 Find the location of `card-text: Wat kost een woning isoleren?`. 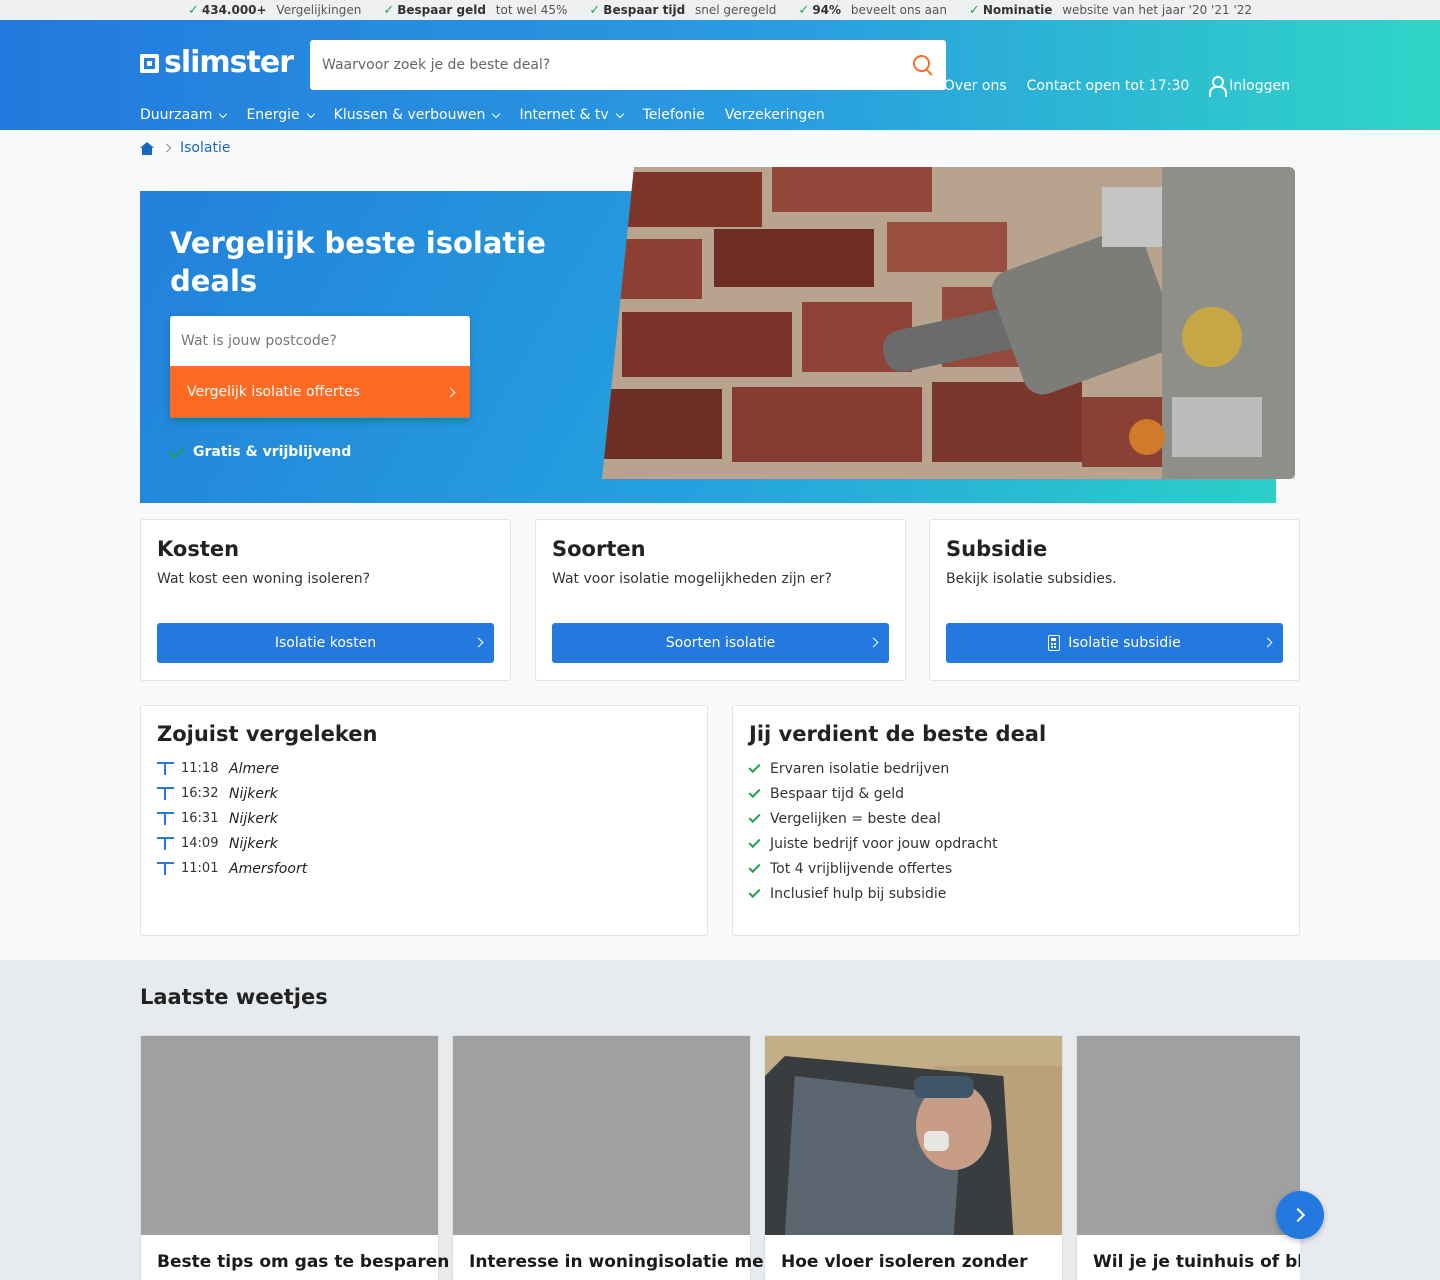

card-text: Wat kost een woning isoleren? is located at coordinates (264, 579).